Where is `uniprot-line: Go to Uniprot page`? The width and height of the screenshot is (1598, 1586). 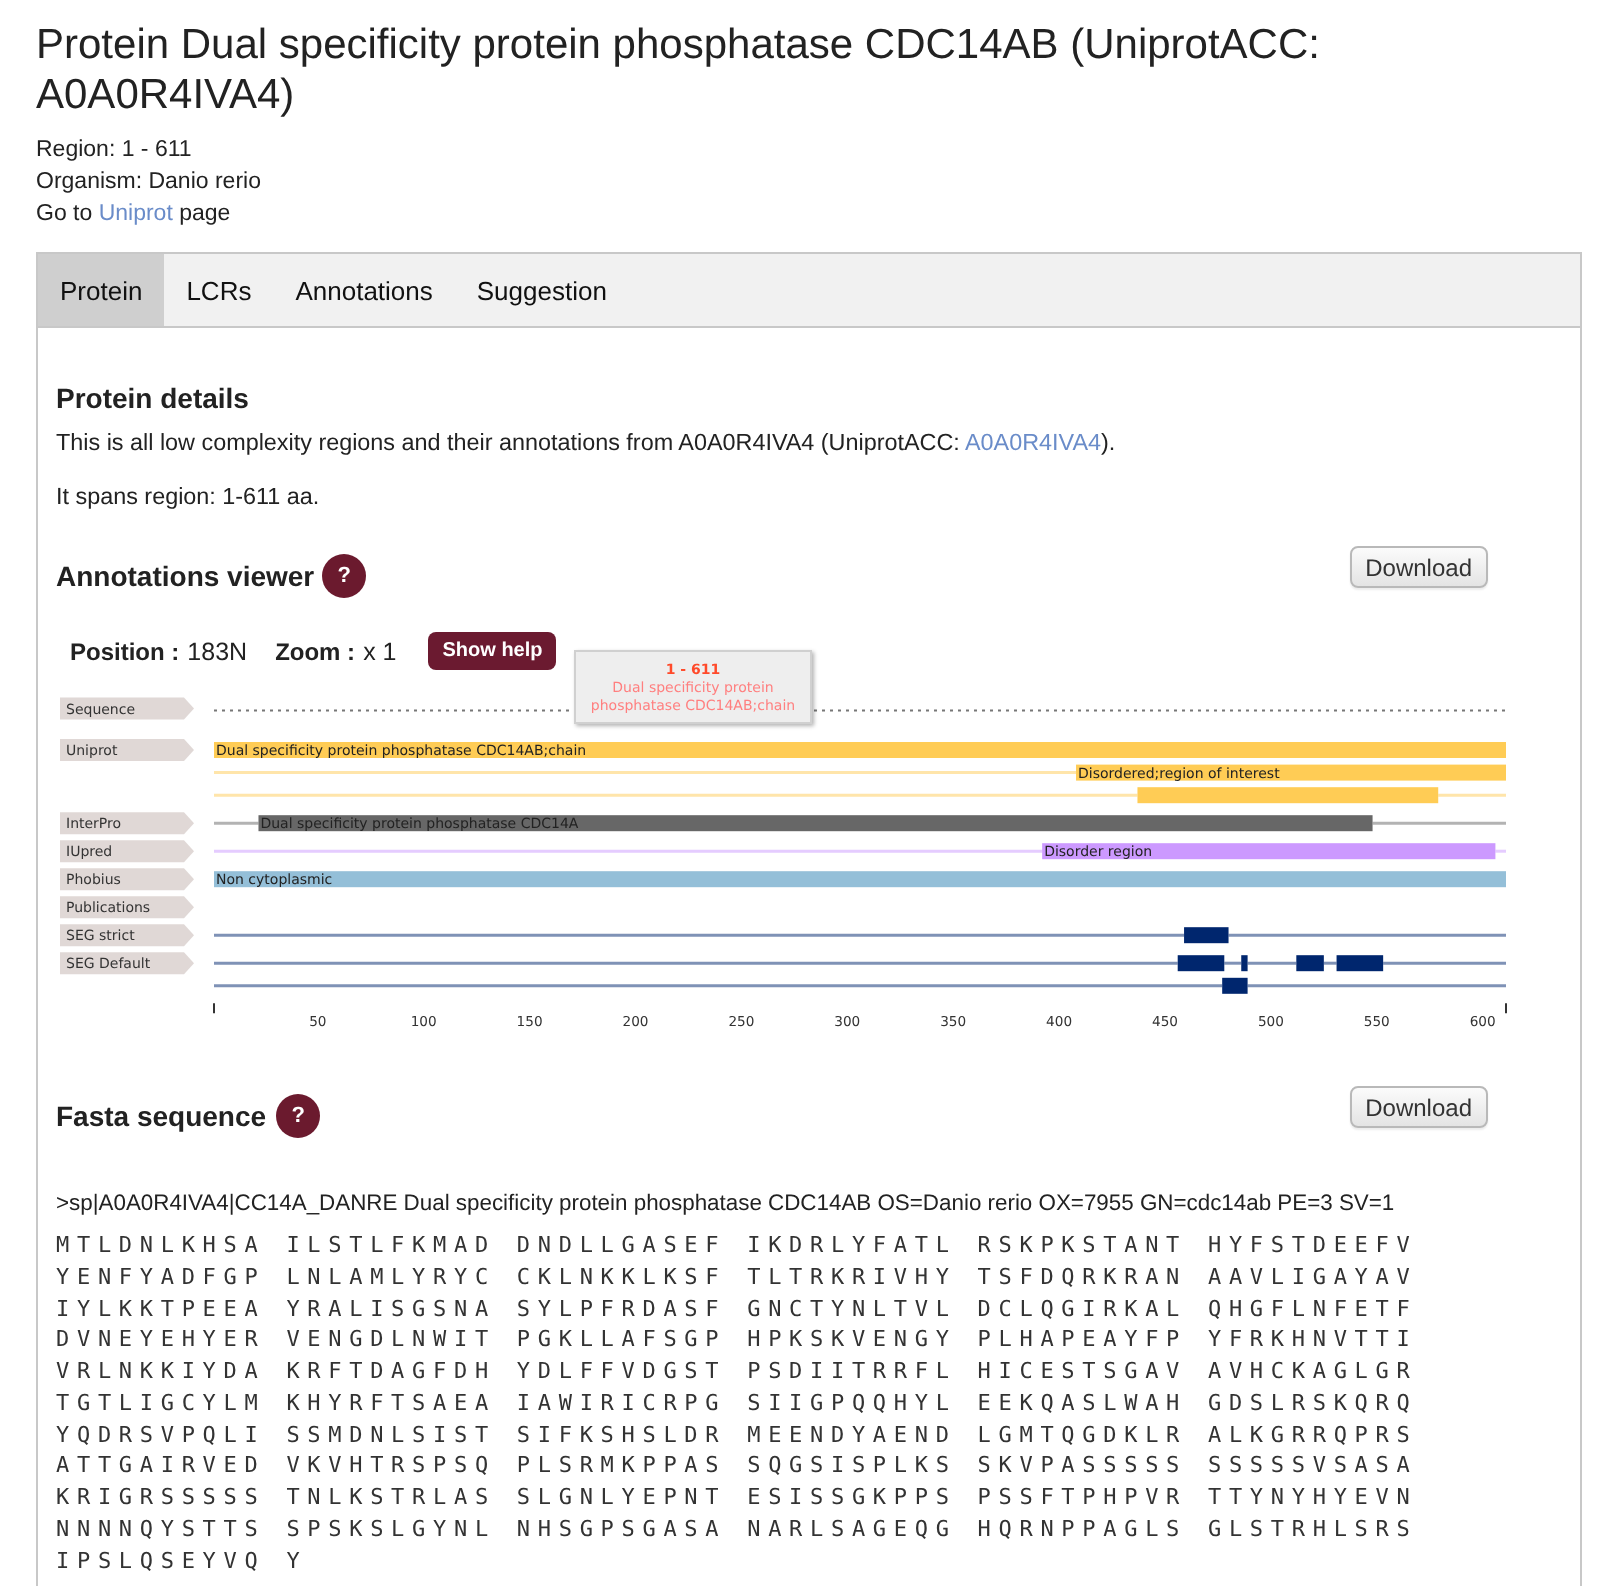
uniprot-line: Go to Uniprot page is located at coordinates (133, 215).